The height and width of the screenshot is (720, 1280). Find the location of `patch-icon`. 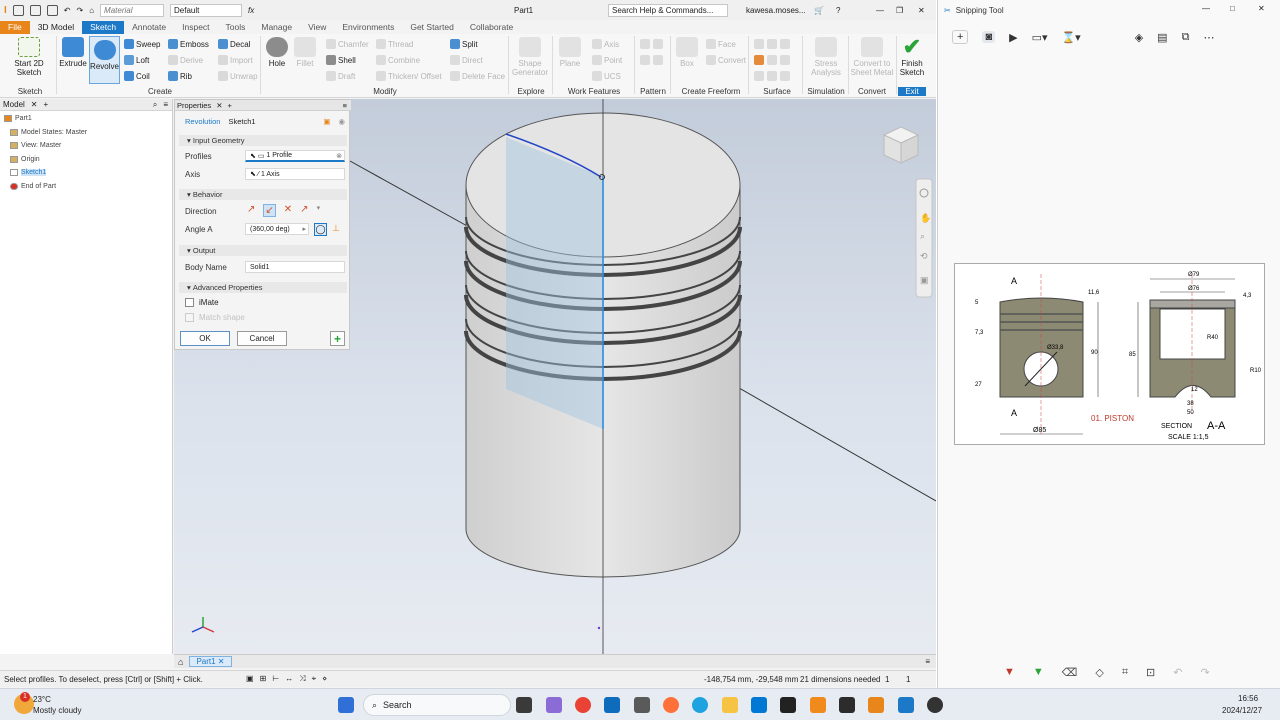

patch-icon is located at coordinates (759, 60).